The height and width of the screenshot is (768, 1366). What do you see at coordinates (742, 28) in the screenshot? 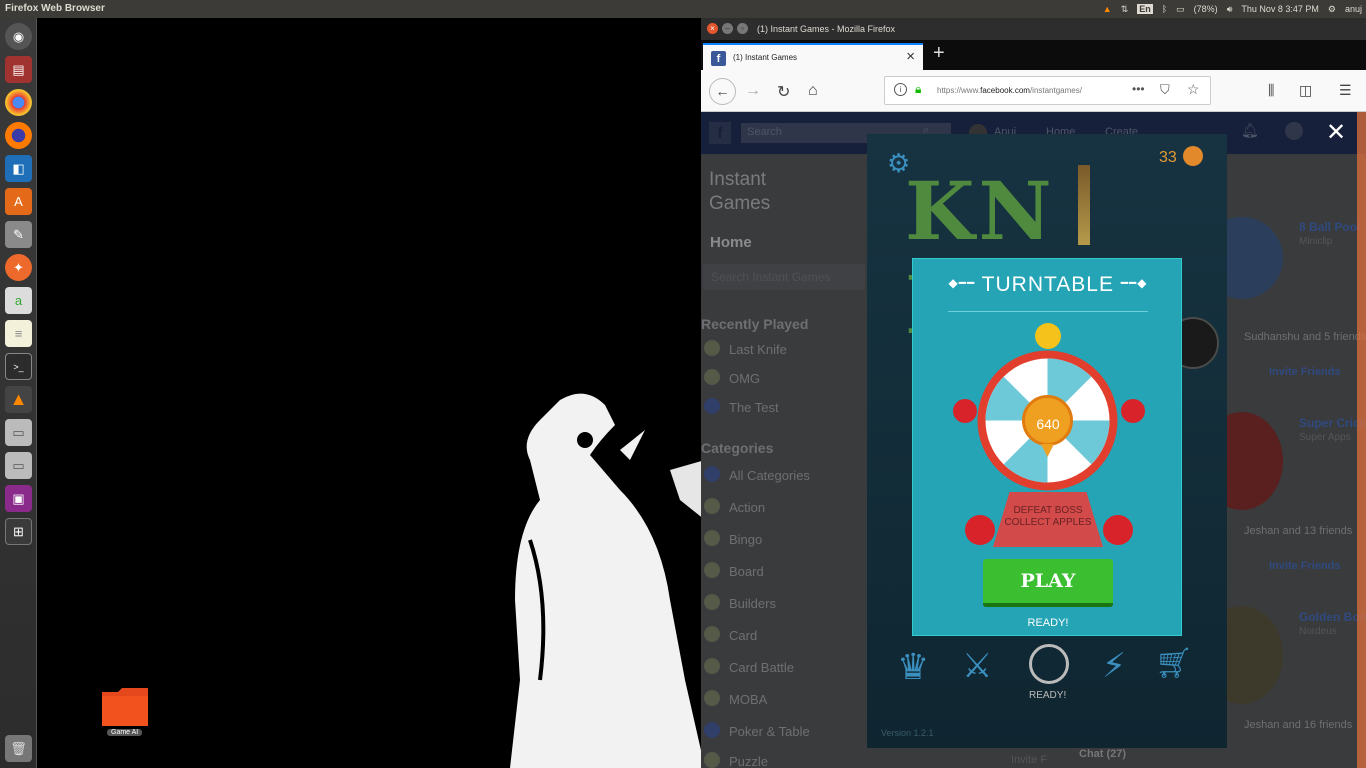
I see `window-maximize-button: ▫` at bounding box center [742, 28].